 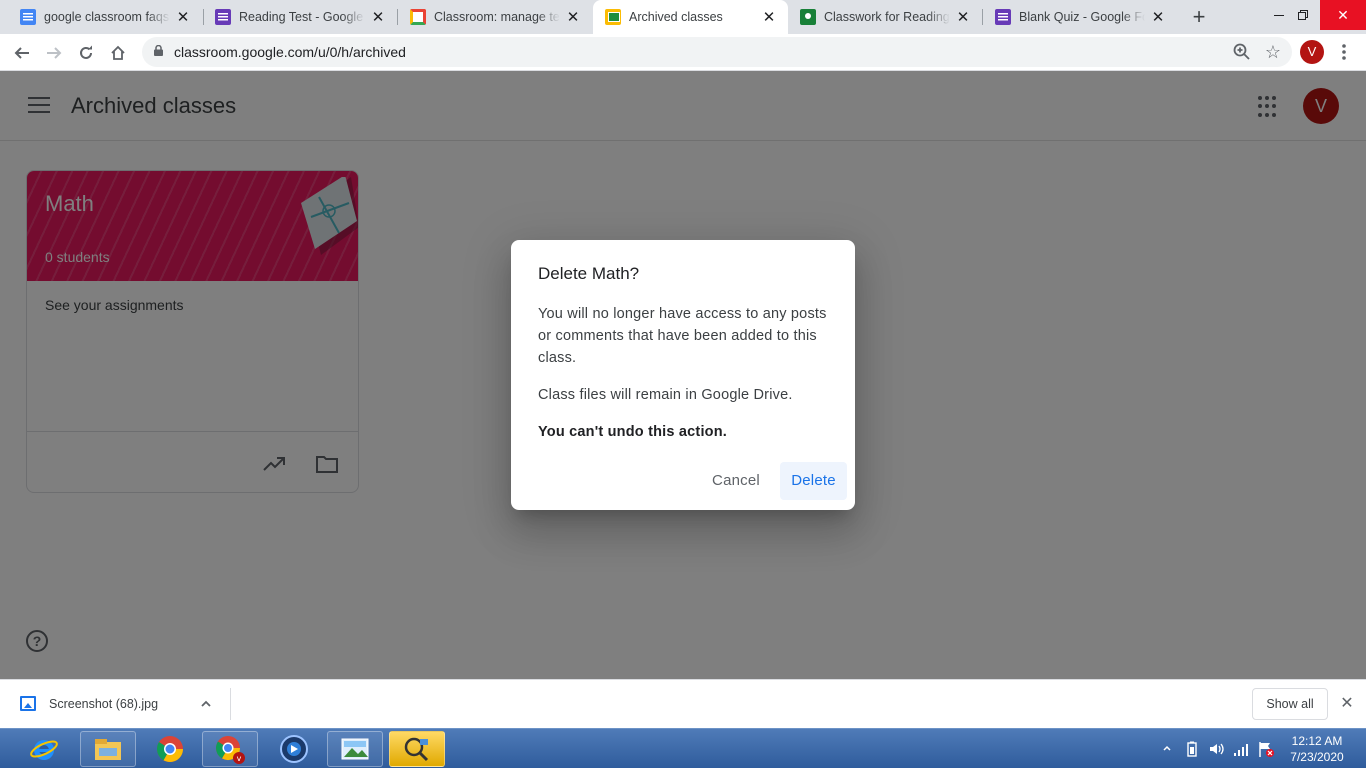 I want to click on new-tab-plus-icon: +, so click(x=1199, y=17).